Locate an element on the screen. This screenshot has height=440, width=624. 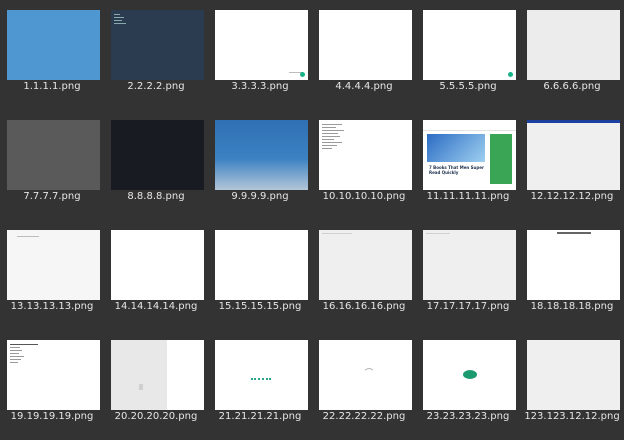
thumbnail-caption-line is located at coordinates (574, 233).